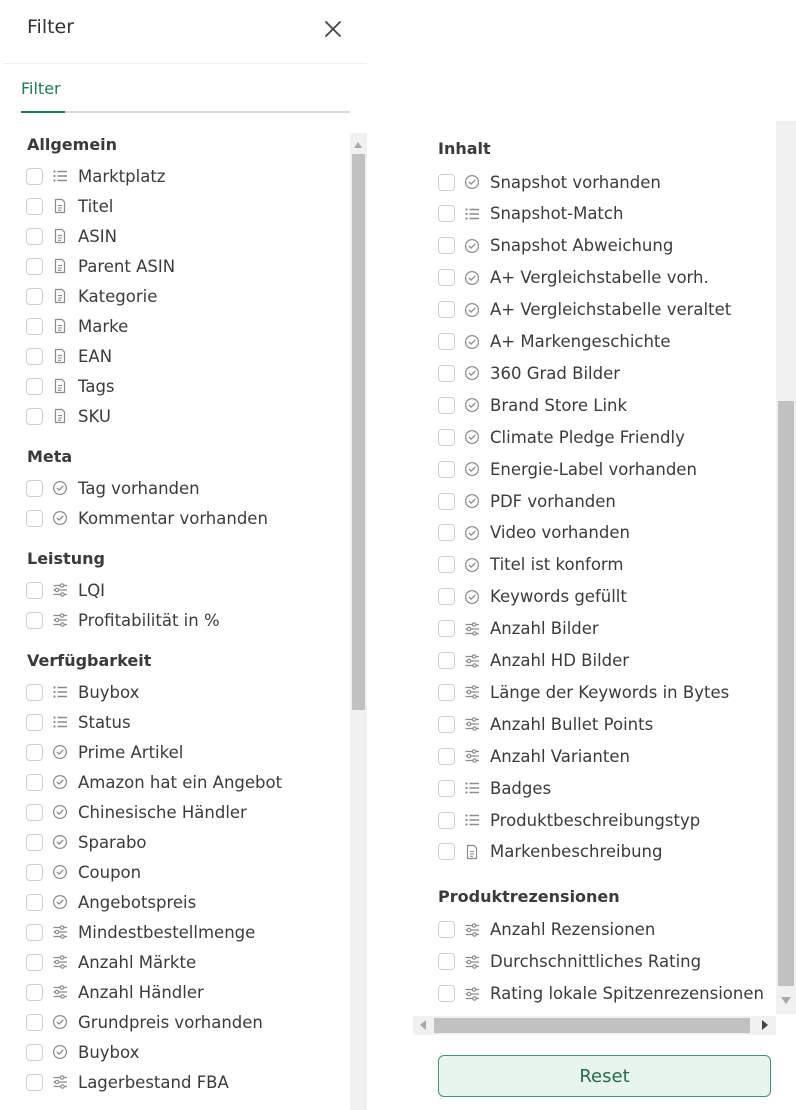  What do you see at coordinates (136, 812) in the screenshot?
I see `filter-item-chinesische-handler: Chinesische Händler` at bounding box center [136, 812].